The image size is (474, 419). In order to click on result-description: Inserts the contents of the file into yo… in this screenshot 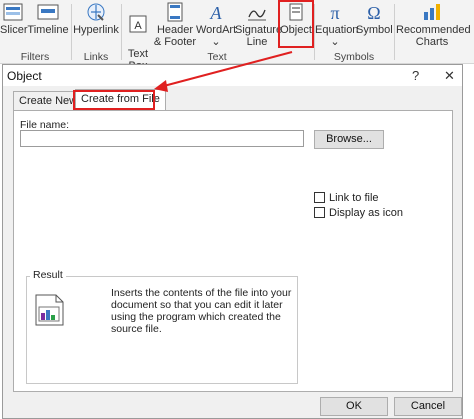, I will do `click(201, 311)`.